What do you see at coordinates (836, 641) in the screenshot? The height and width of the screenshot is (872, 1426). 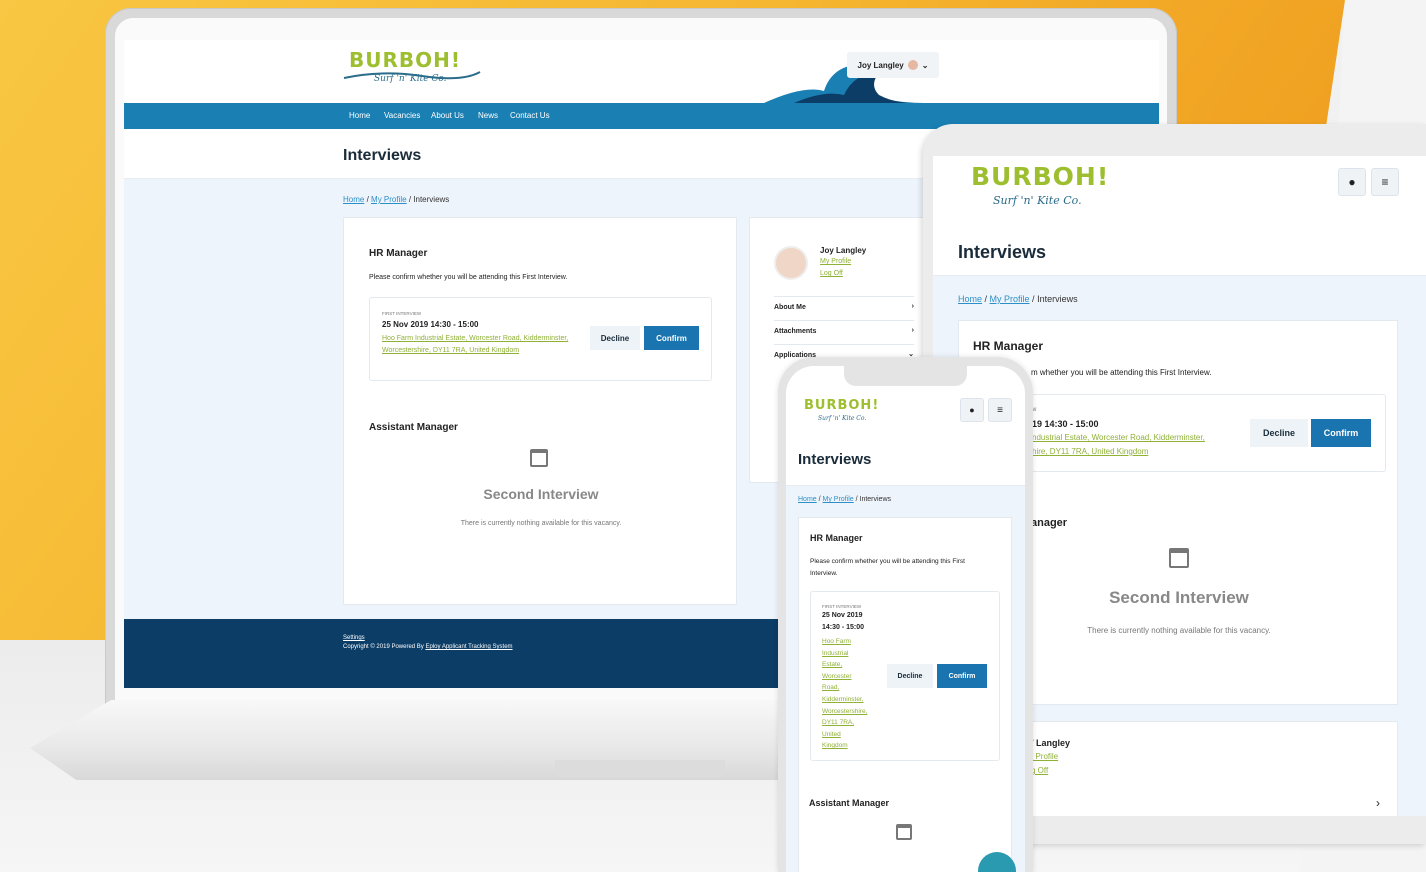 I see `address-line: Hoo Farm` at bounding box center [836, 641].